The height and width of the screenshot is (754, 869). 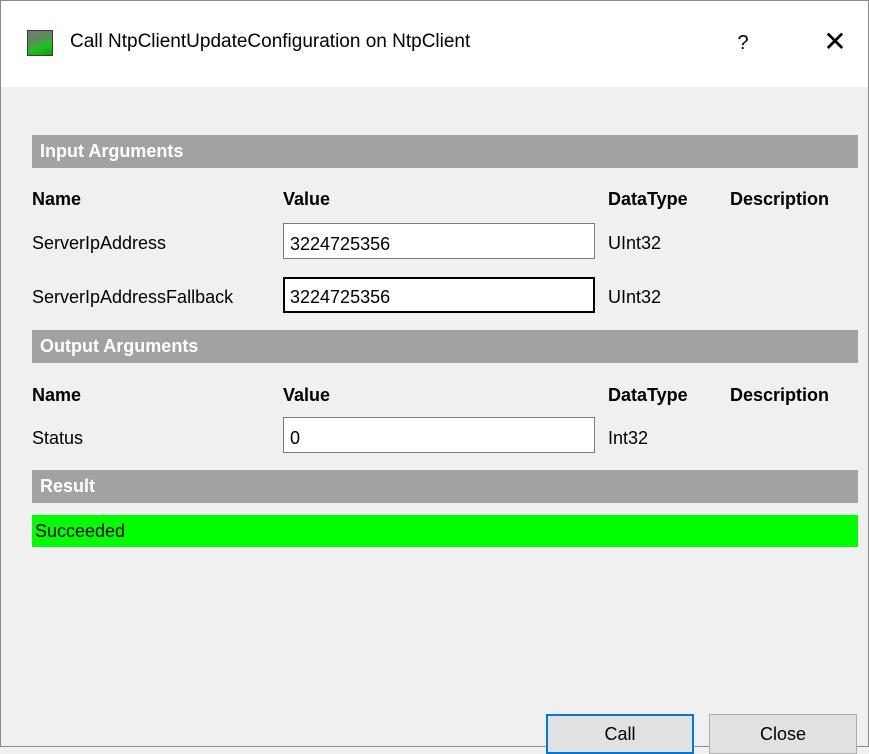 I want to click on input-arguments-header: Input Arguments, so click(x=445, y=151).